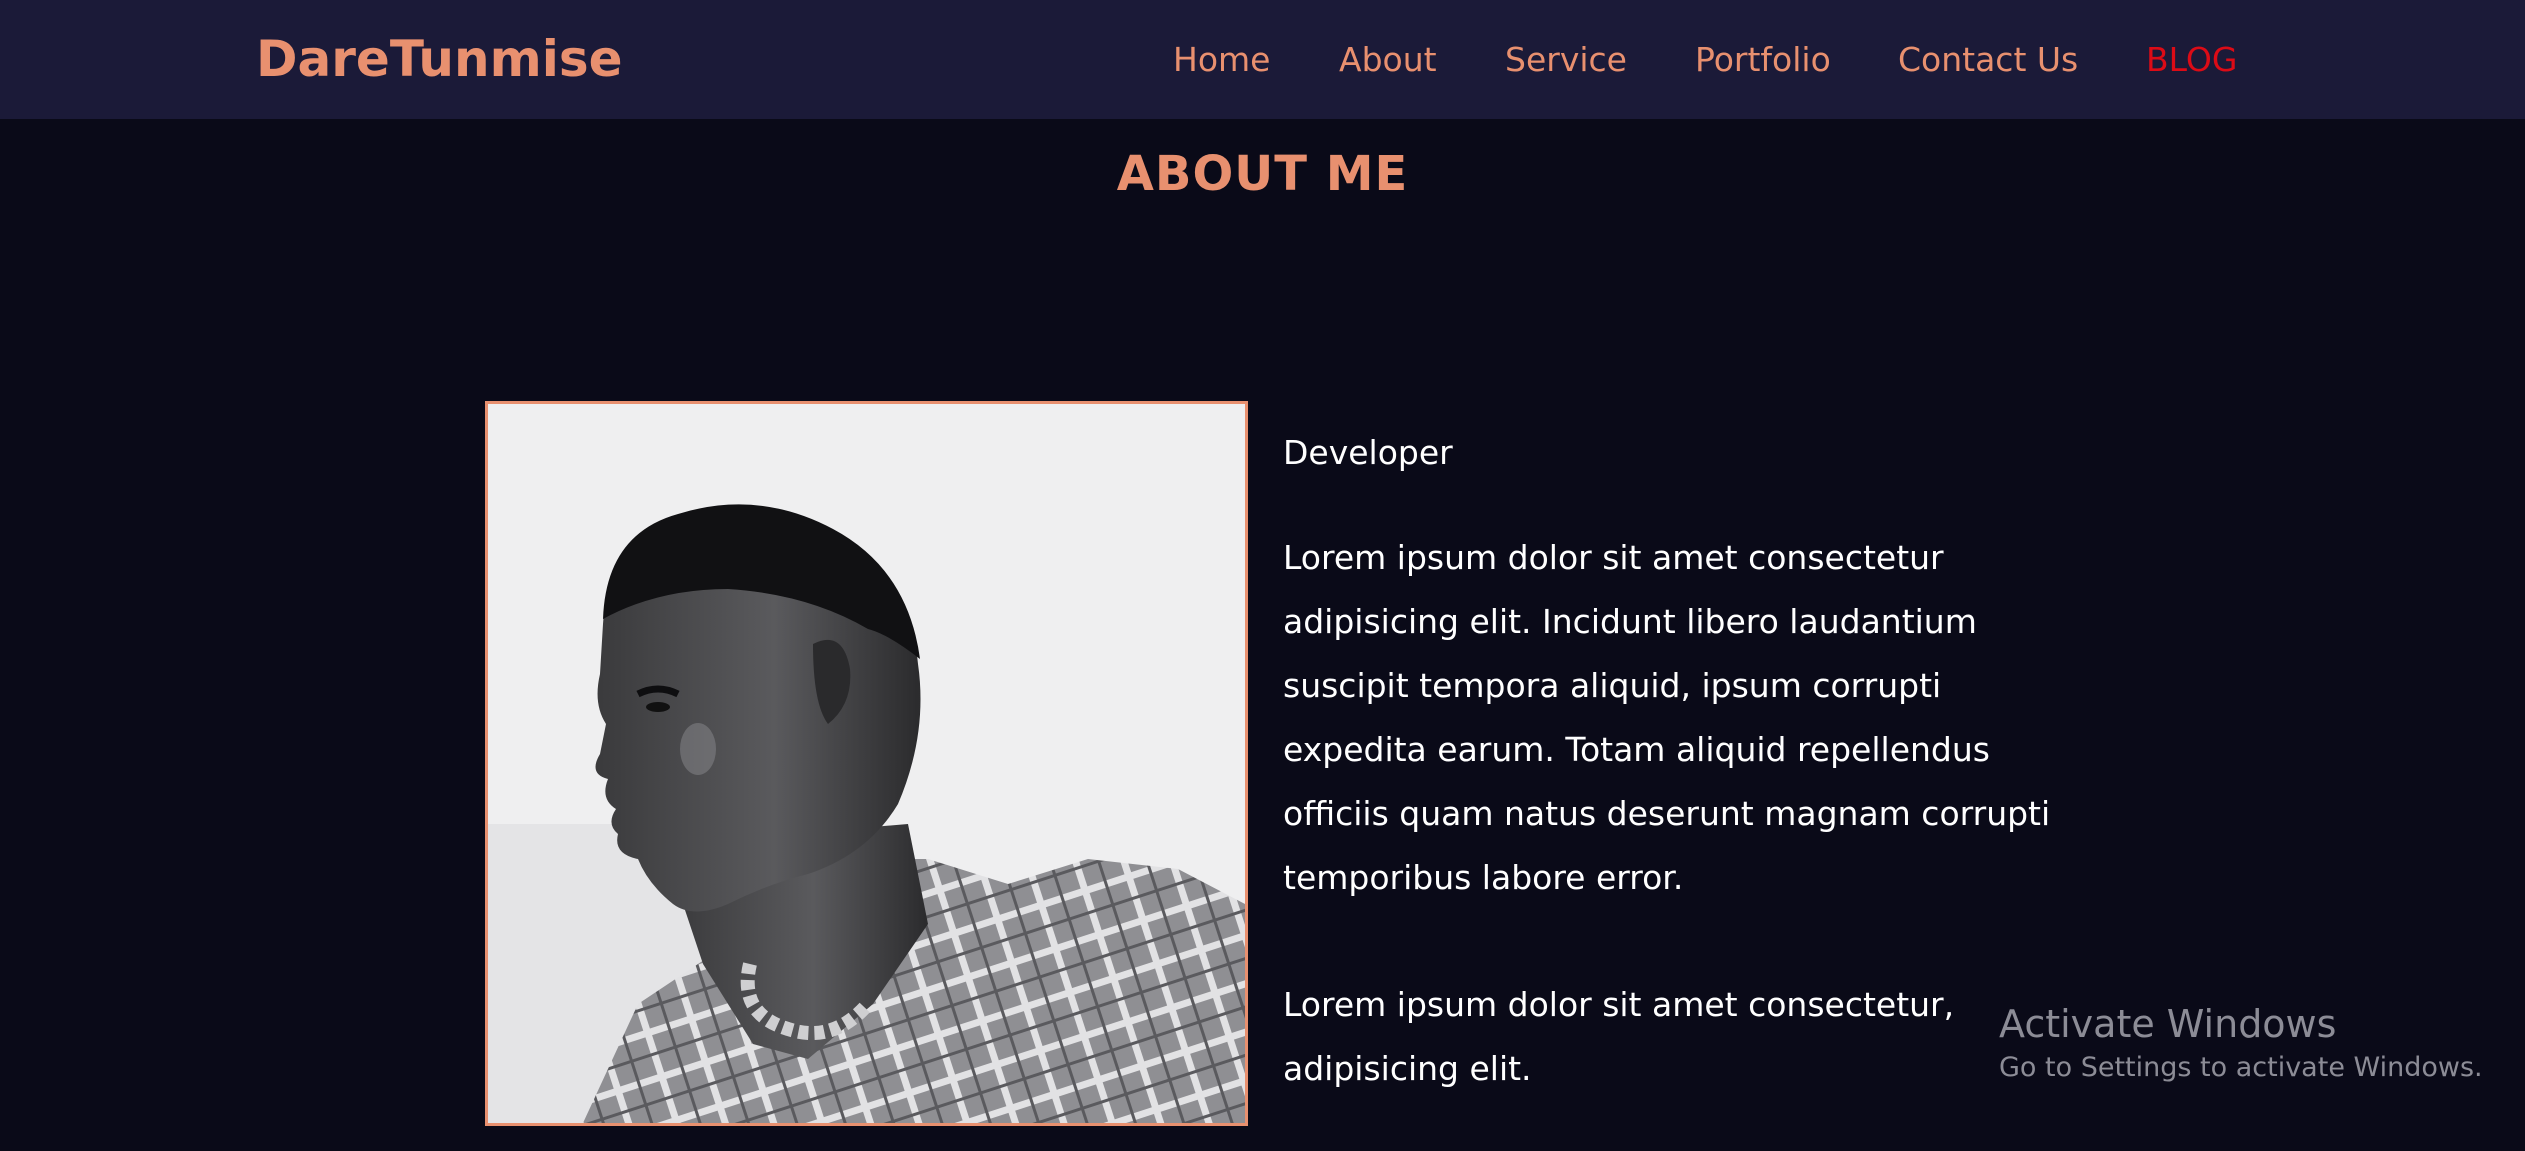 Image resolution: width=2525 pixels, height=1151 pixels. What do you see at coordinates (2191, 60) in the screenshot?
I see `nav-blog: BLOG` at bounding box center [2191, 60].